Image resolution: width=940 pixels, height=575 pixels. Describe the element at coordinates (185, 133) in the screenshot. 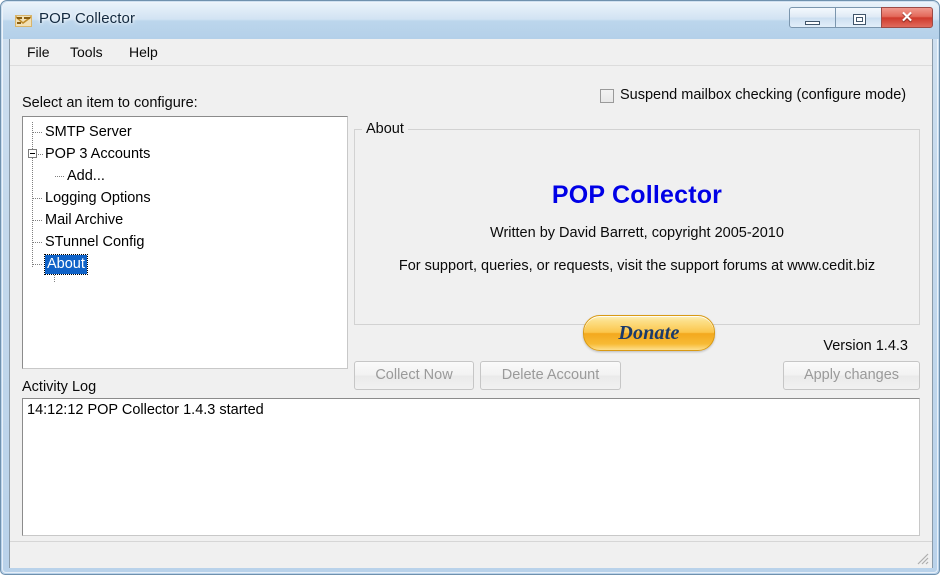

I see `tree-item-smtp-server: SMTP Server` at that location.